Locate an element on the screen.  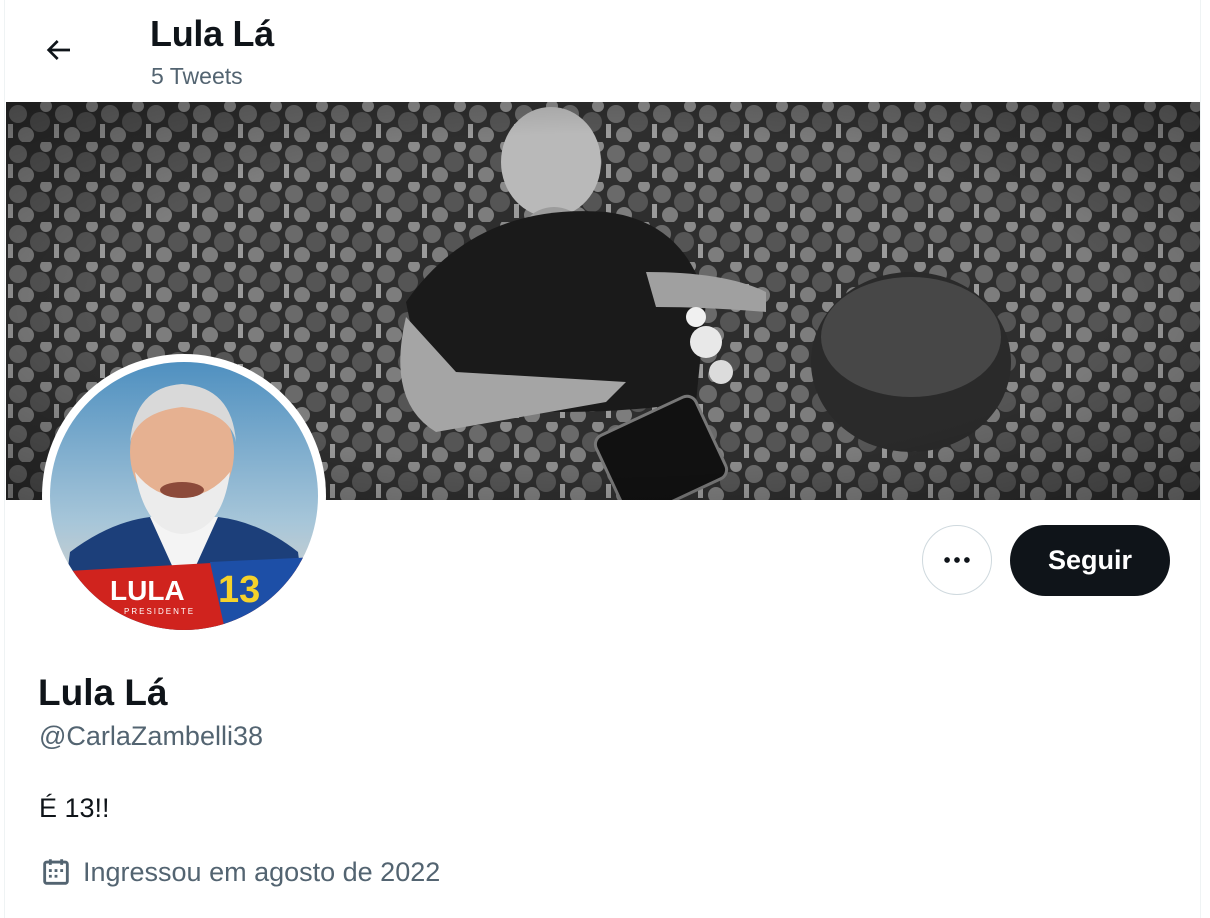
header-title: Lula Lá is located at coordinates (212, 33).